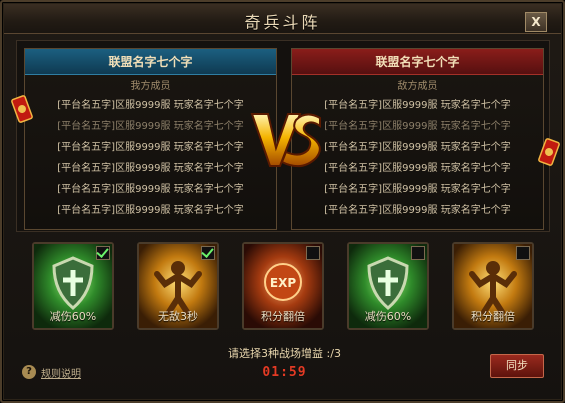 The height and width of the screenshot is (403, 565). I want to click on buff-card: EXP 积分翻倍, so click(283, 286).